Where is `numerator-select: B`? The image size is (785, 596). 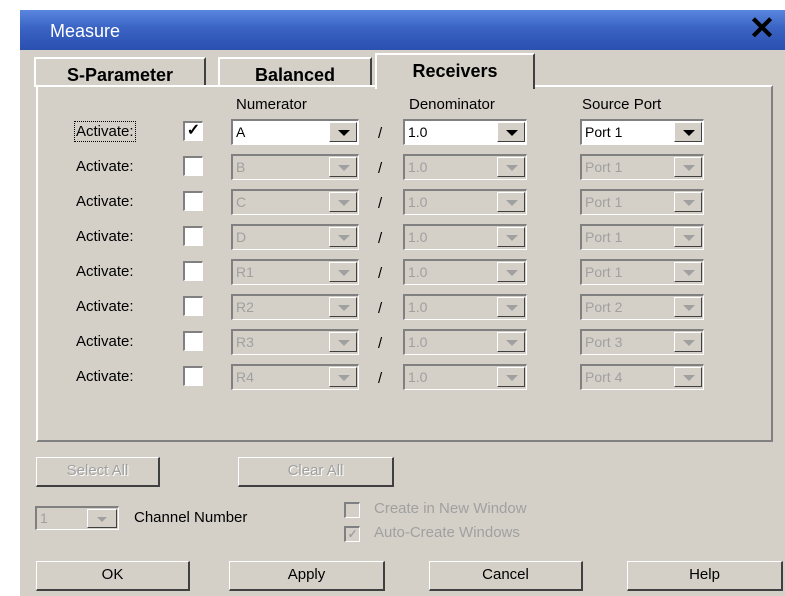 numerator-select: B is located at coordinates (295, 167).